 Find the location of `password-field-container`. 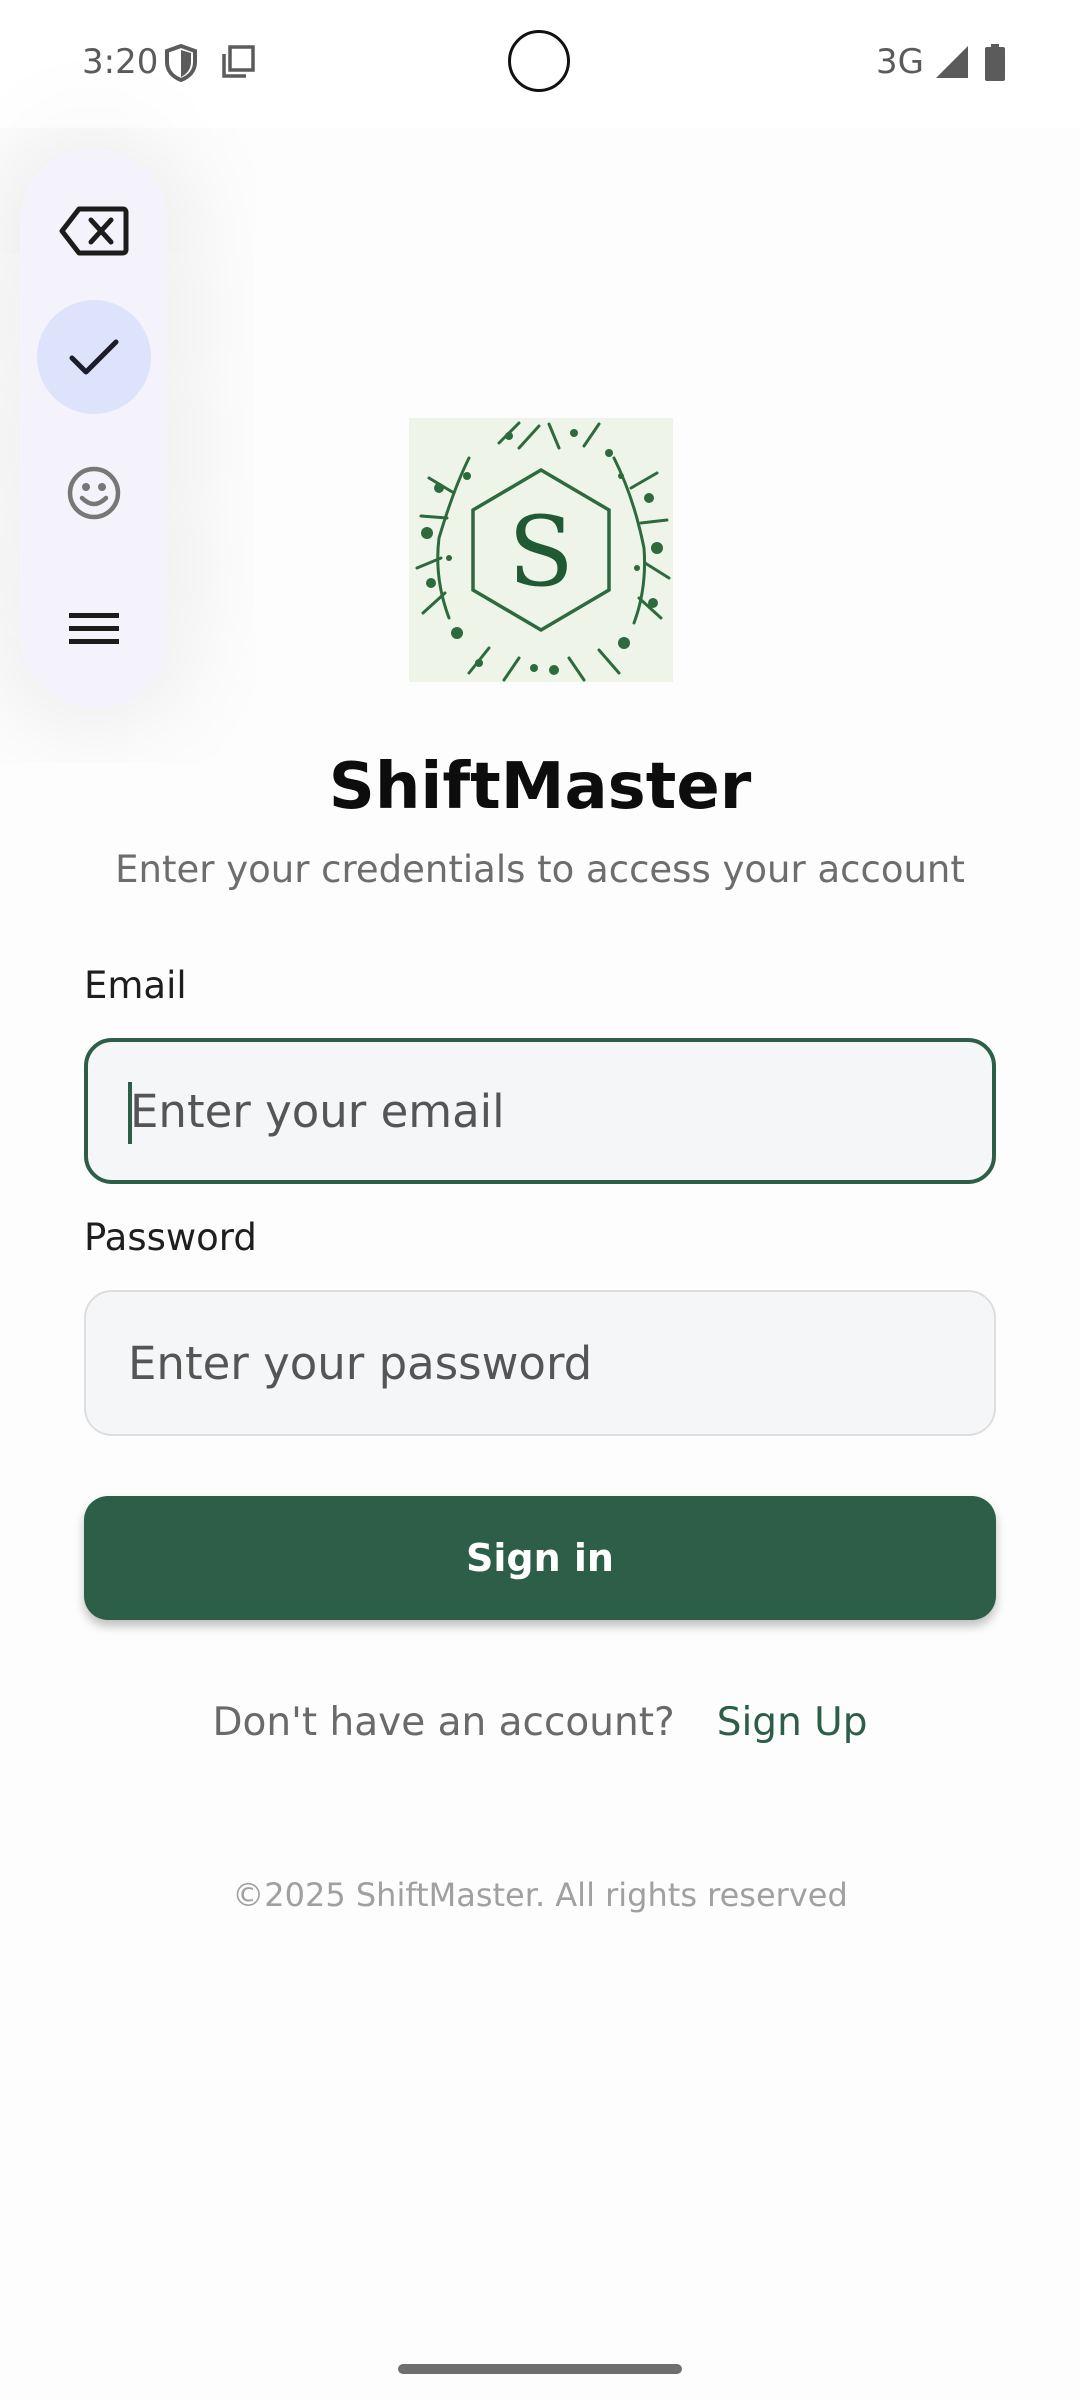

password-field-container is located at coordinates (540, 1363).